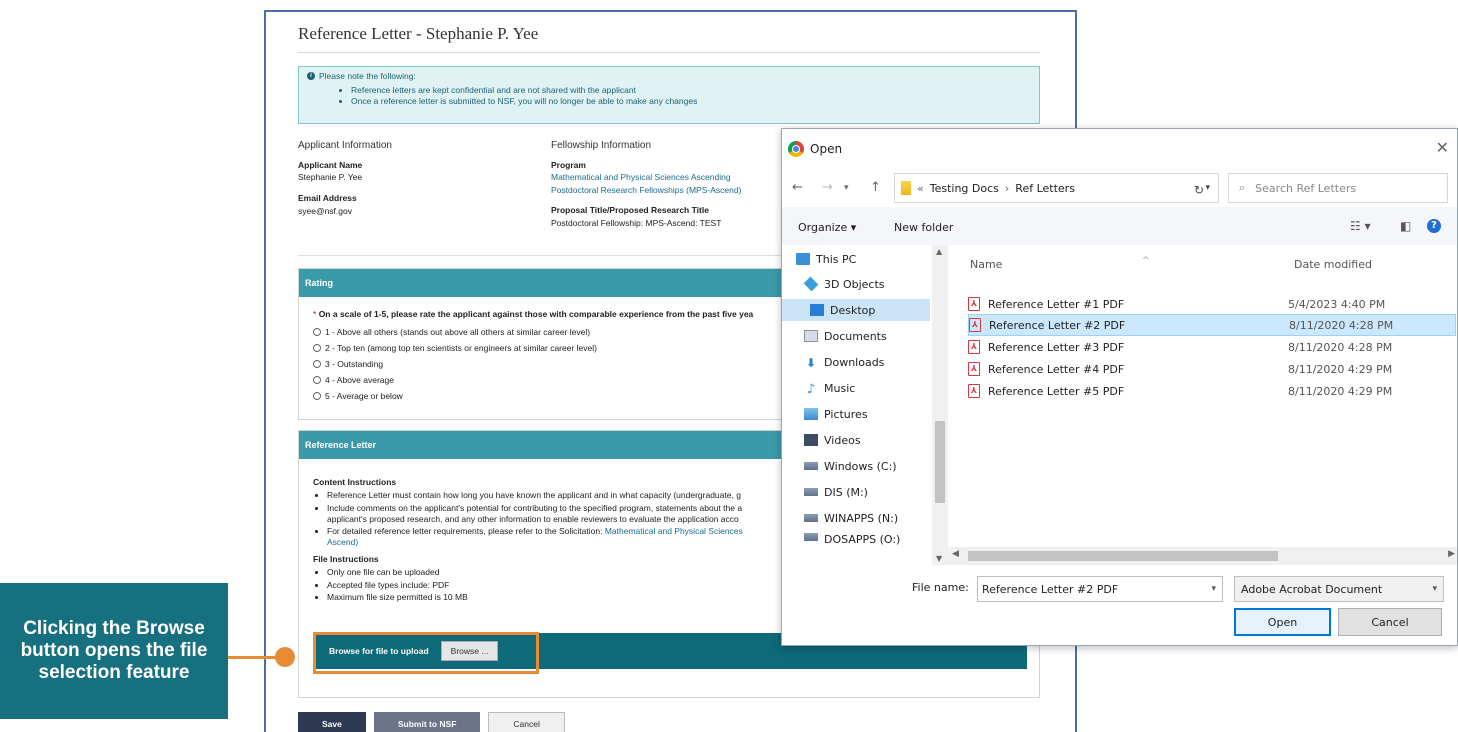  I want to click on horizontal-scrollbar: ◀ ▶, so click(1202, 556).